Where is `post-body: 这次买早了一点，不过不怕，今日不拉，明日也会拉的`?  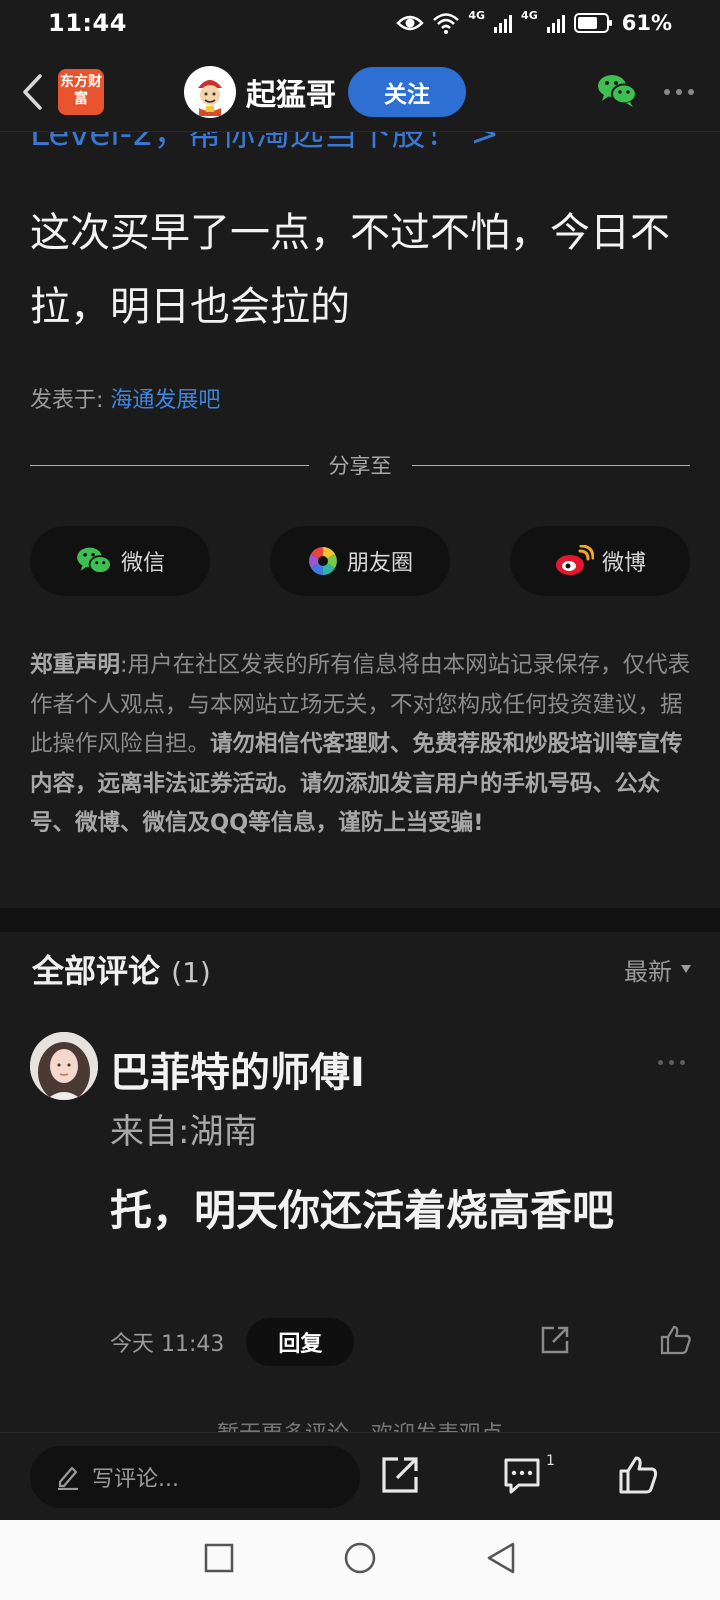 post-body: 这次买早了一点，不过不怕，今日不拉，明日也会拉的 is located at coordinates (350, 270).